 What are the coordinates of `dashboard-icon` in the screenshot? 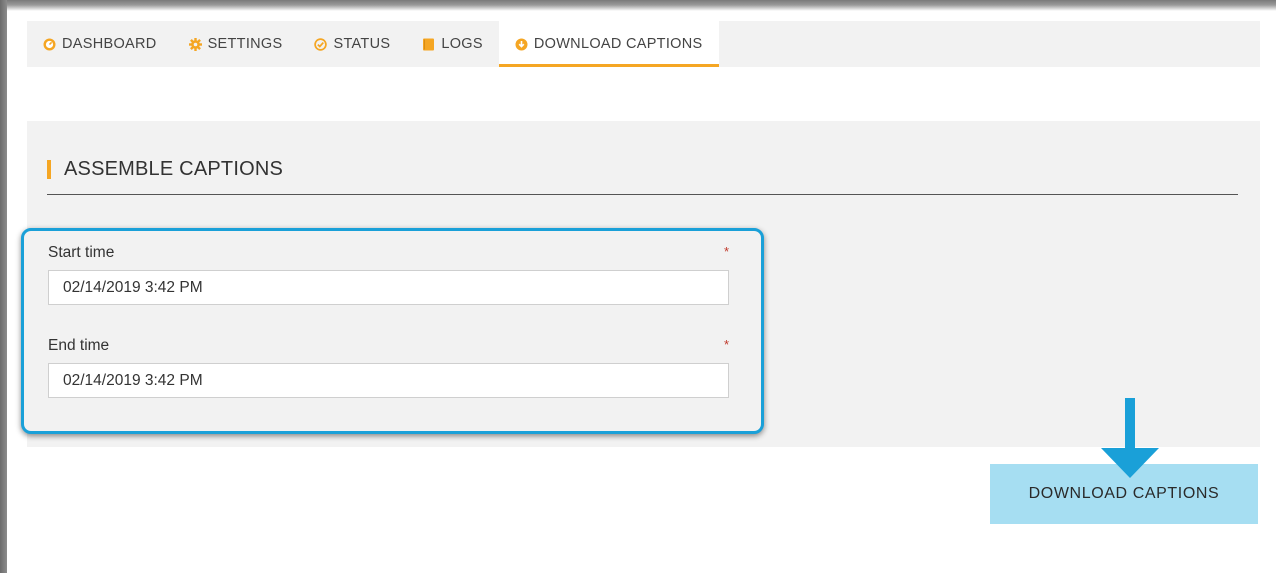 It's located at (49, 44).